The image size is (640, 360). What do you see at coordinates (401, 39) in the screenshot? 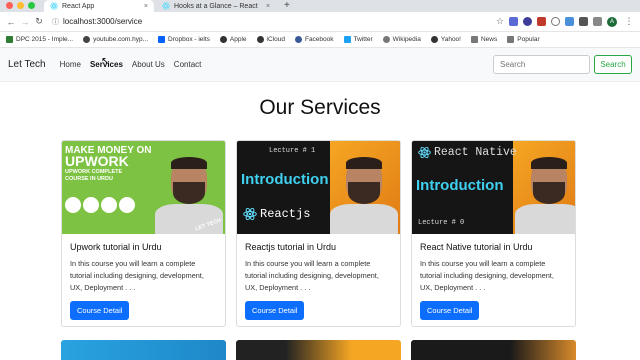
I see `bookmark-item: Wikipedia` at bounding box center [401, 39].